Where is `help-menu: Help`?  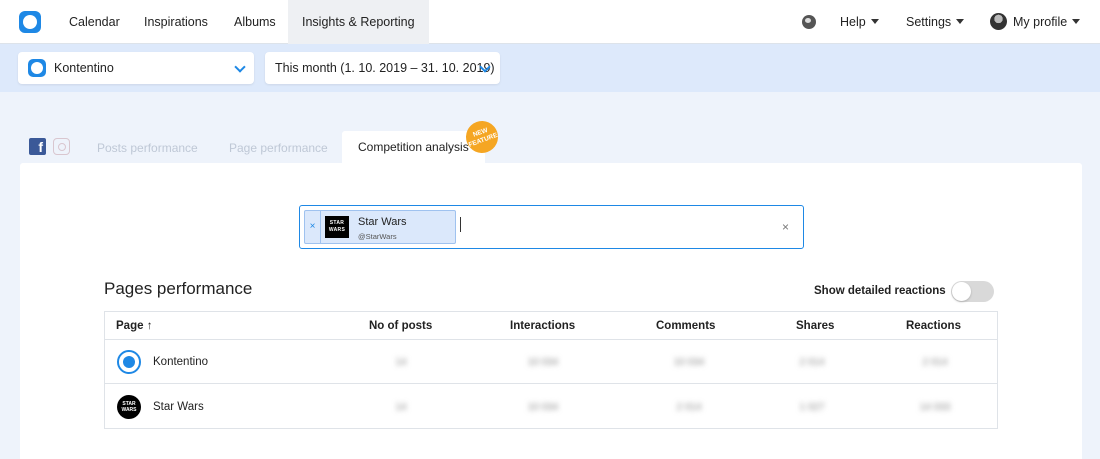
help-menu: Help is located at coordinates (859, 22).